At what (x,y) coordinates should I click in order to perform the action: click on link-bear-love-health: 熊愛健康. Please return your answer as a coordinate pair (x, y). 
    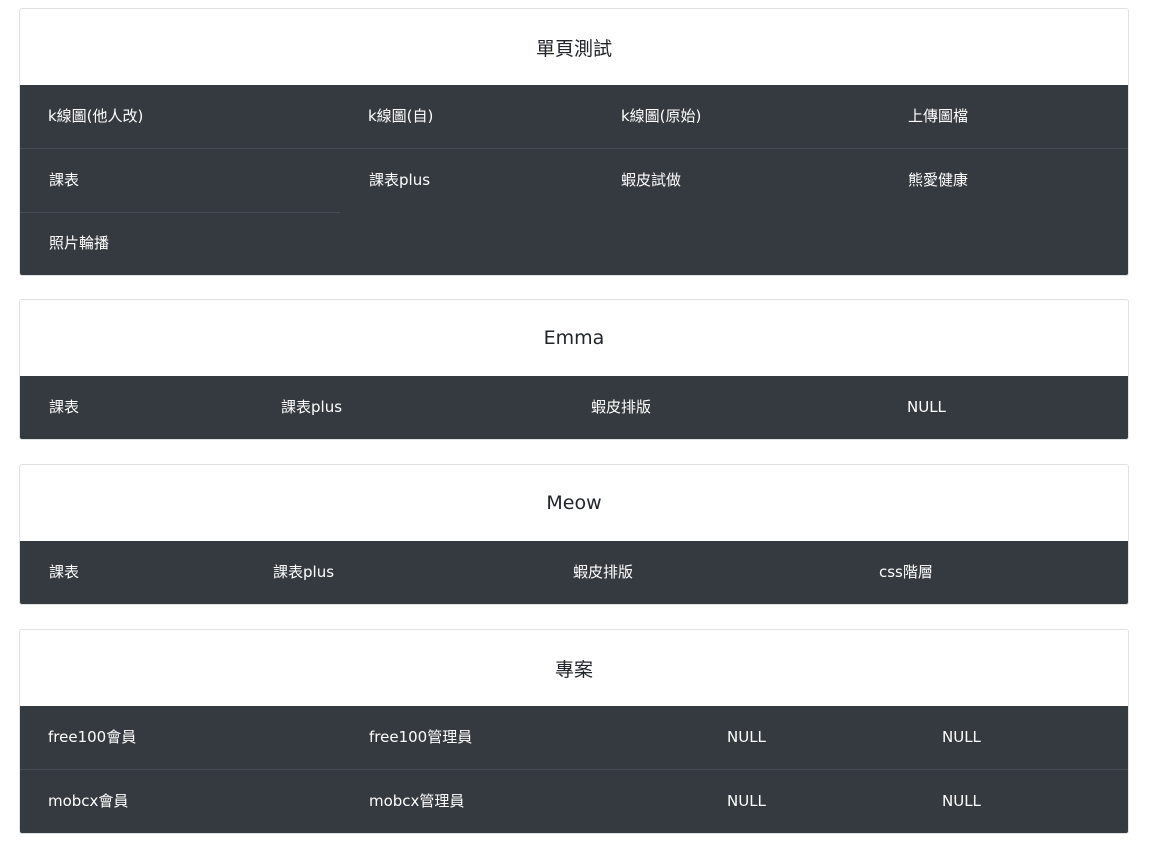
    Looking at the image, I should click on (938, 180).